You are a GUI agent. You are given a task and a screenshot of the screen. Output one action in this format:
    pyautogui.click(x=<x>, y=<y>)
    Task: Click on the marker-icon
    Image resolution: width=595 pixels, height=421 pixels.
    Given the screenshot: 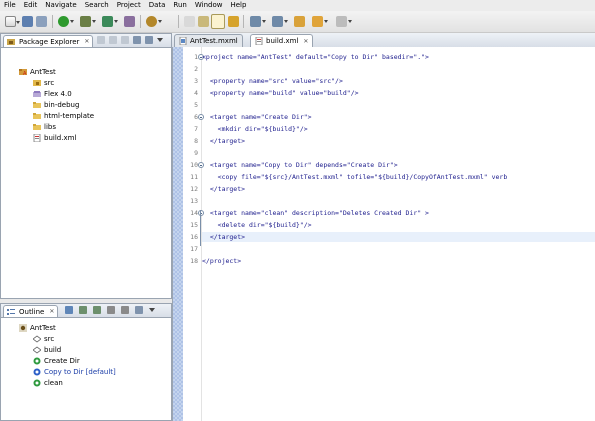 What is the action you would take?
    pyautogui.click(x=189, y=21)
    